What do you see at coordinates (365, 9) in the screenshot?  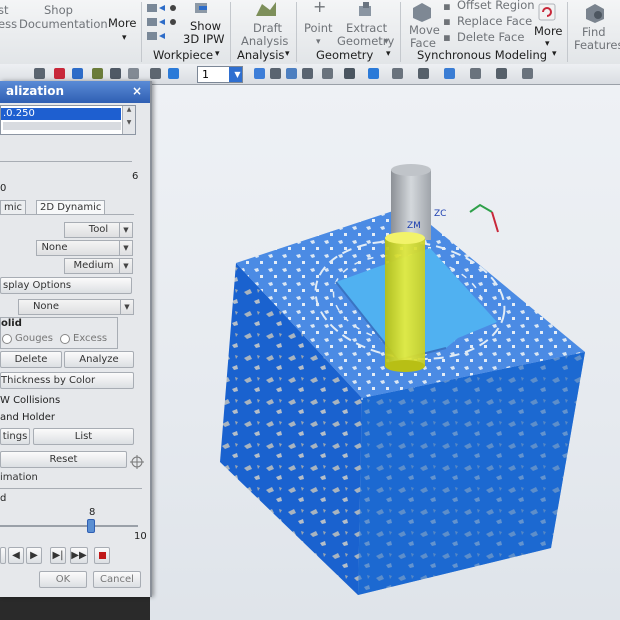 I see `extract-geometry-icon` at bounding box center [365, 9].